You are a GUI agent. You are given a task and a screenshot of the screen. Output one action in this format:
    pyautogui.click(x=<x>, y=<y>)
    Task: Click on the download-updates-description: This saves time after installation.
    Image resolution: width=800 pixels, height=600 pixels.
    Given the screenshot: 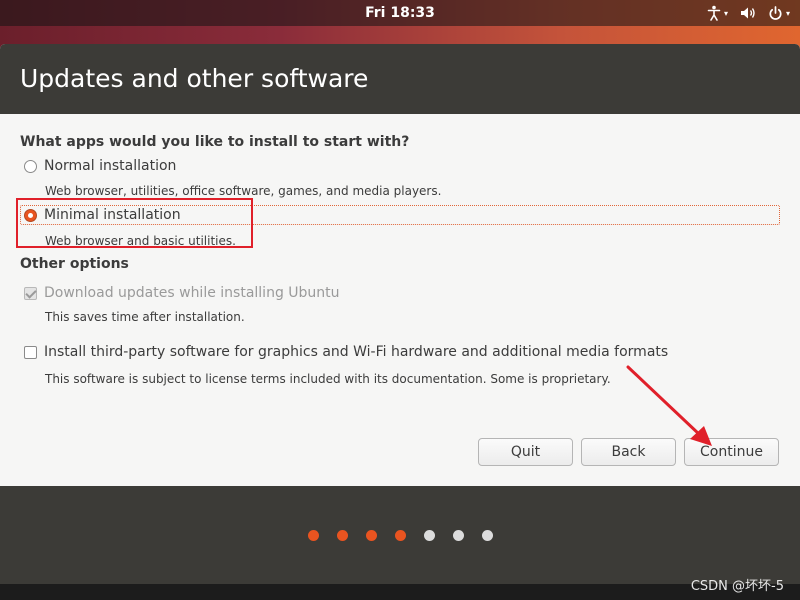 What is the action you would take?
    pyautogui.click(x=145, y=317)
    